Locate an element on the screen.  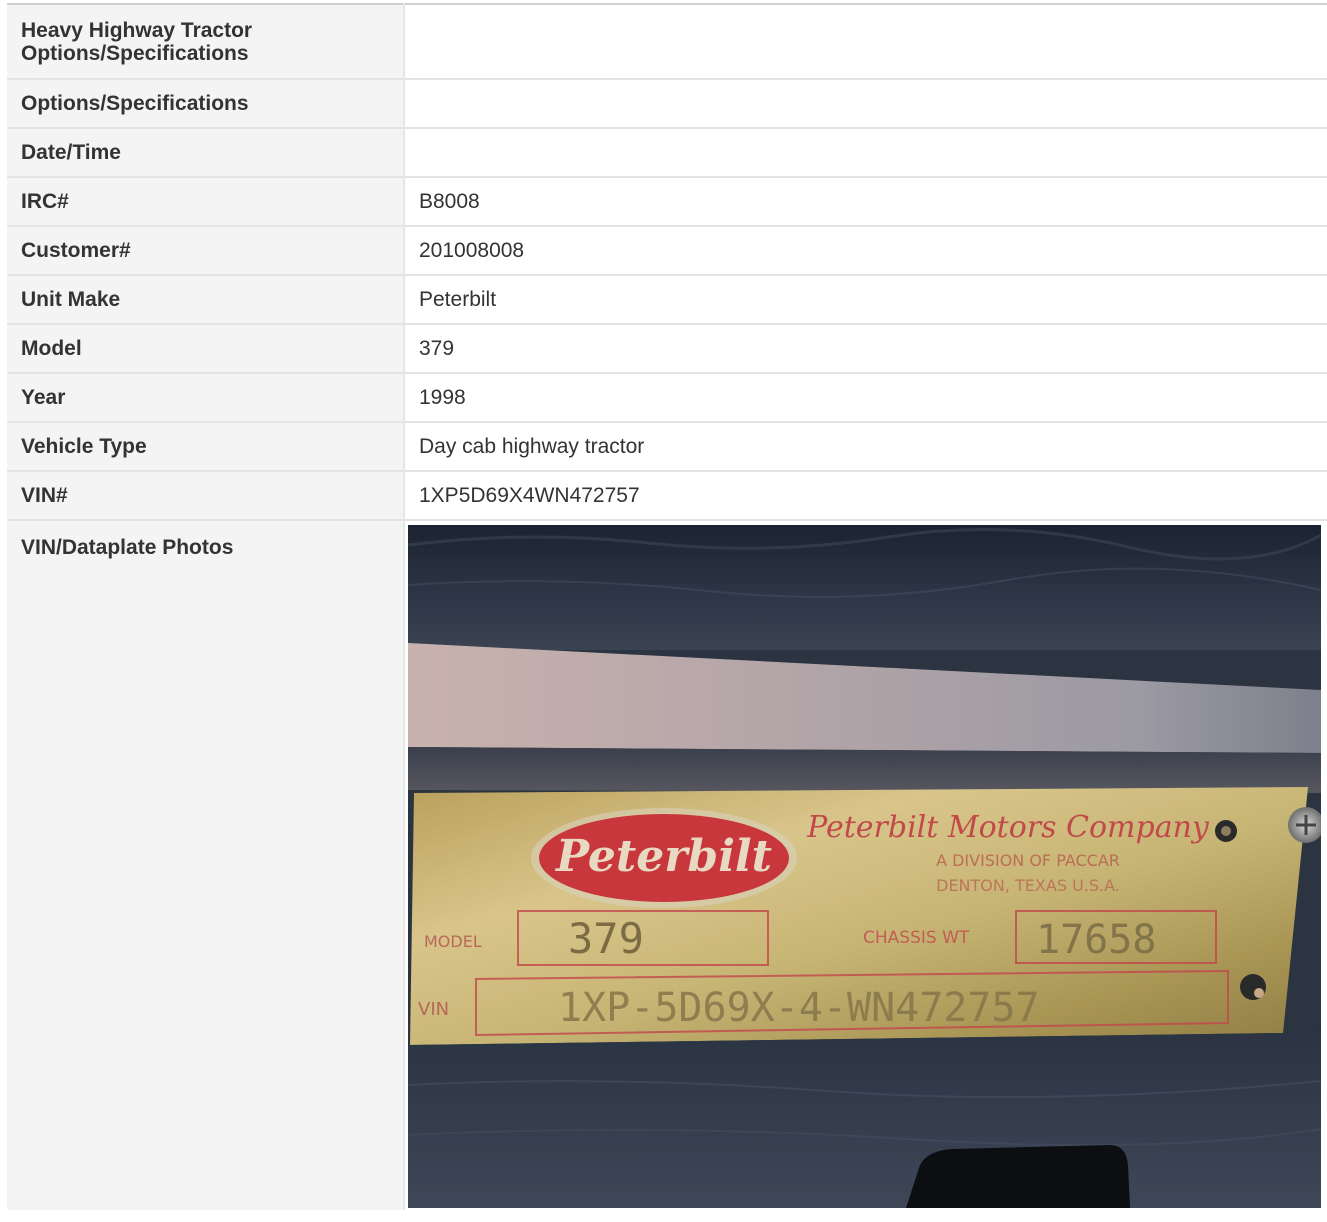
table-row: Year 1998 is located at coordinates (667, 397).